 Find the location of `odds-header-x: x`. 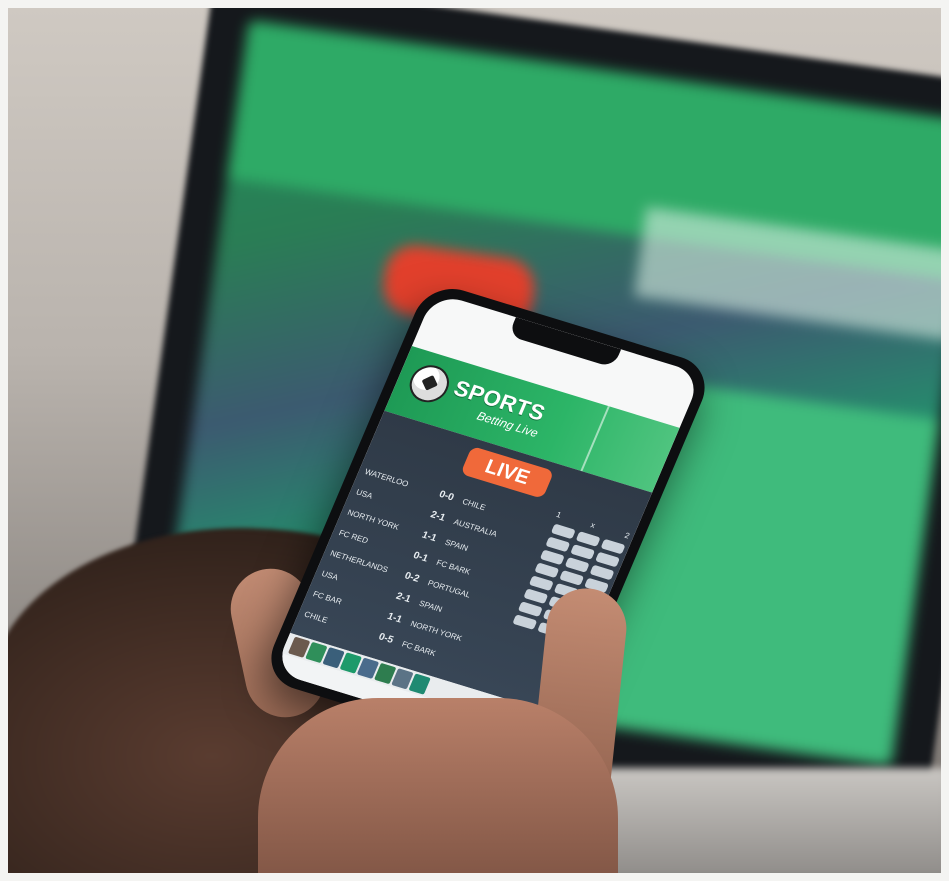

odds-header-x: x is located at coordinates (593, 525).